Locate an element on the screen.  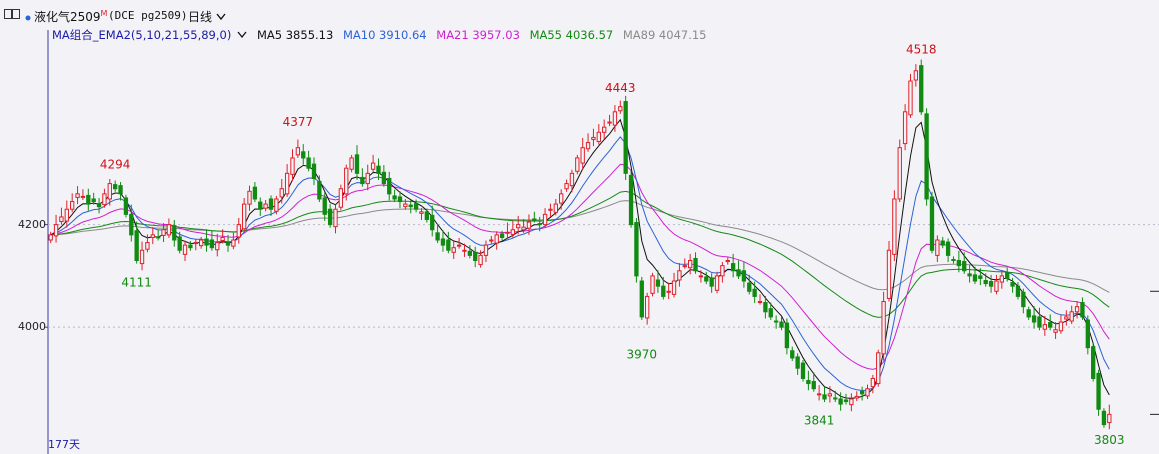
extreme-label: 4443 is located at coordinates (620, 88).